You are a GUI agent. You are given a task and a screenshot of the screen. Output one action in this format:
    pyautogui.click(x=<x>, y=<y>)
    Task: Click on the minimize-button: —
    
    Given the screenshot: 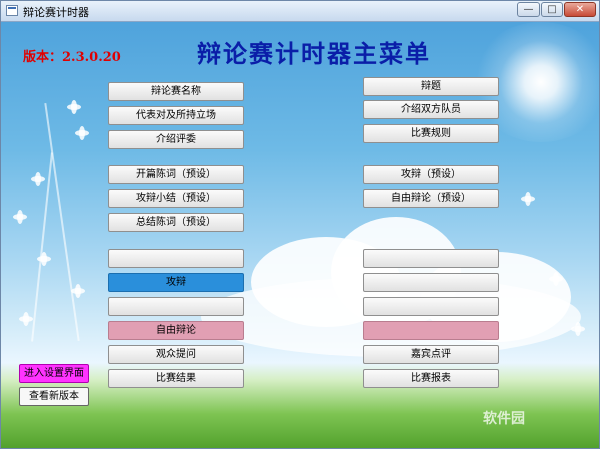 What is the action you would take?
    pyautogui.click(x=528, y=9)
    